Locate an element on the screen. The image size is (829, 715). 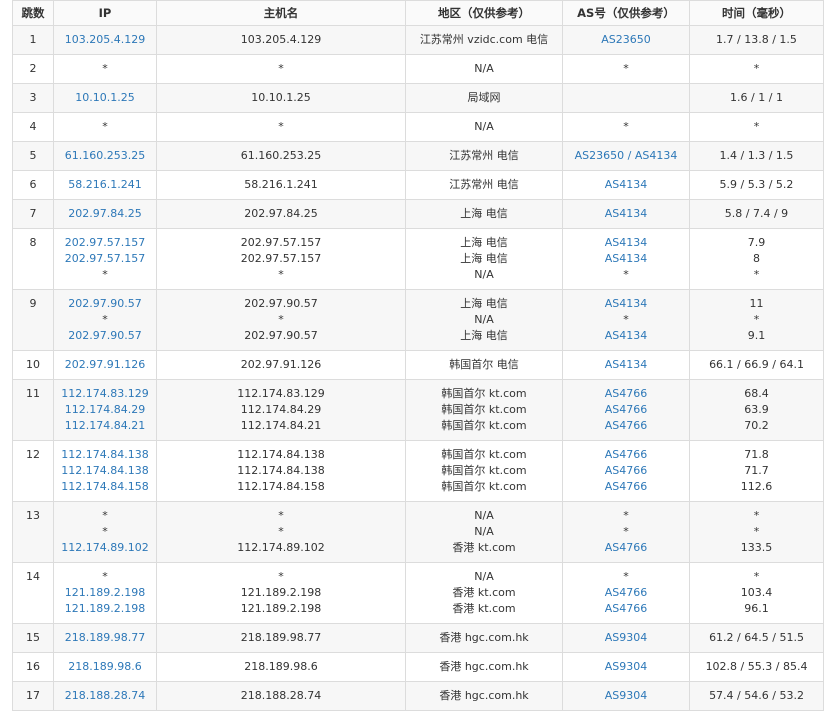
hostname-cell: 10.10.1.25 is located at coordinates (281, 98).